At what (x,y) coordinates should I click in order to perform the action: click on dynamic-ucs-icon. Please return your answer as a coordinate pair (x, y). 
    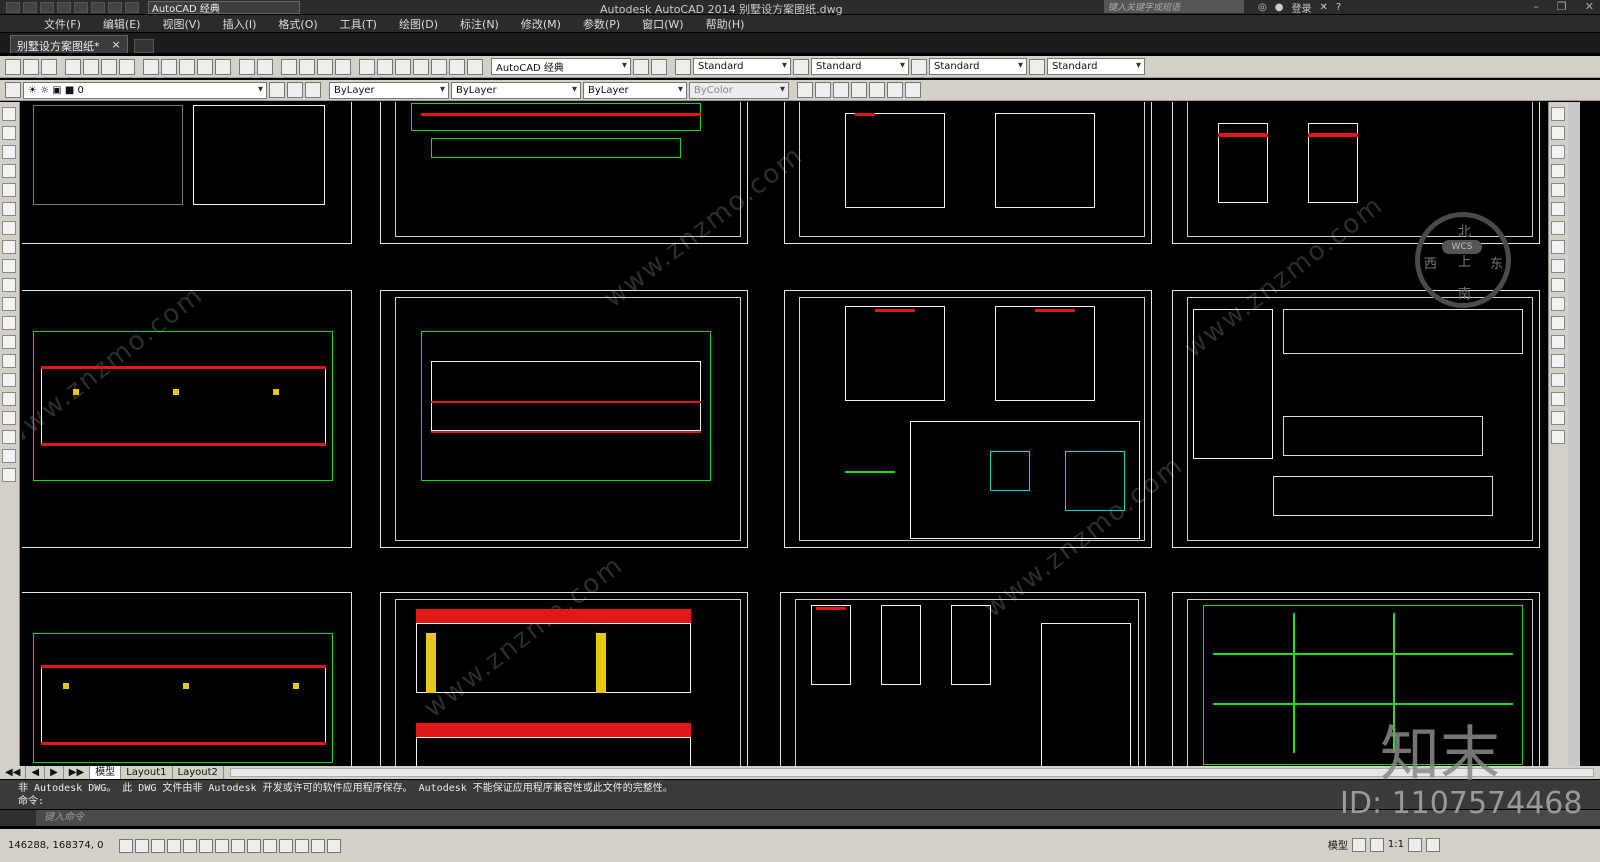
    Looking at the image, I should click on (254, 845).